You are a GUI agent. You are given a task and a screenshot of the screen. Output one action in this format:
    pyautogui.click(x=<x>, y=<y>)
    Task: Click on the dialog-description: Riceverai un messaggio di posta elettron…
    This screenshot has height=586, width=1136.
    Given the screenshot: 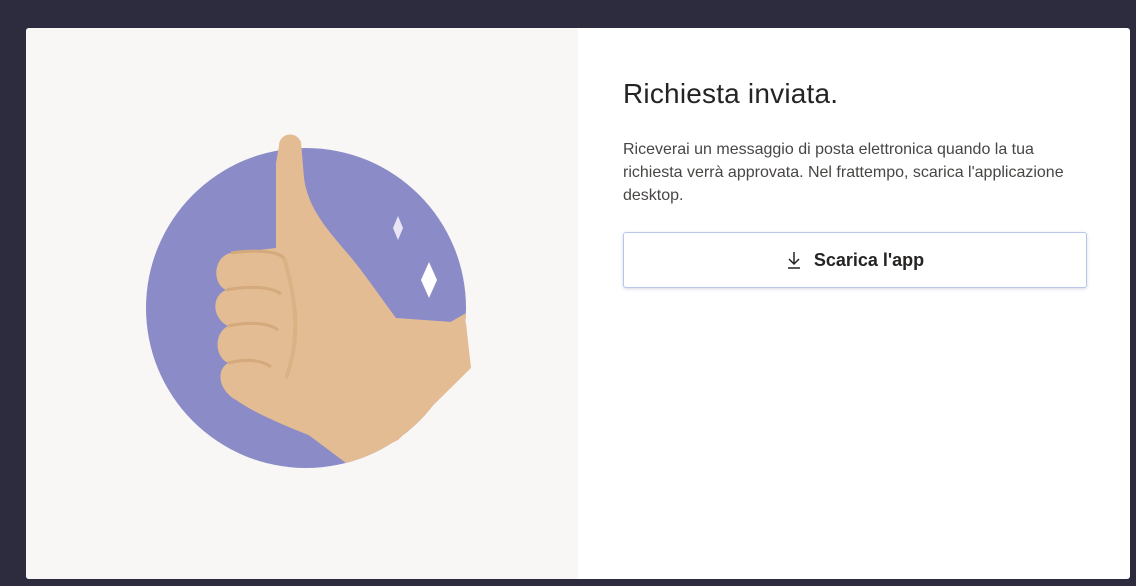 What is the action you would take?
    pyautogui.click(x=843, y=172)
    